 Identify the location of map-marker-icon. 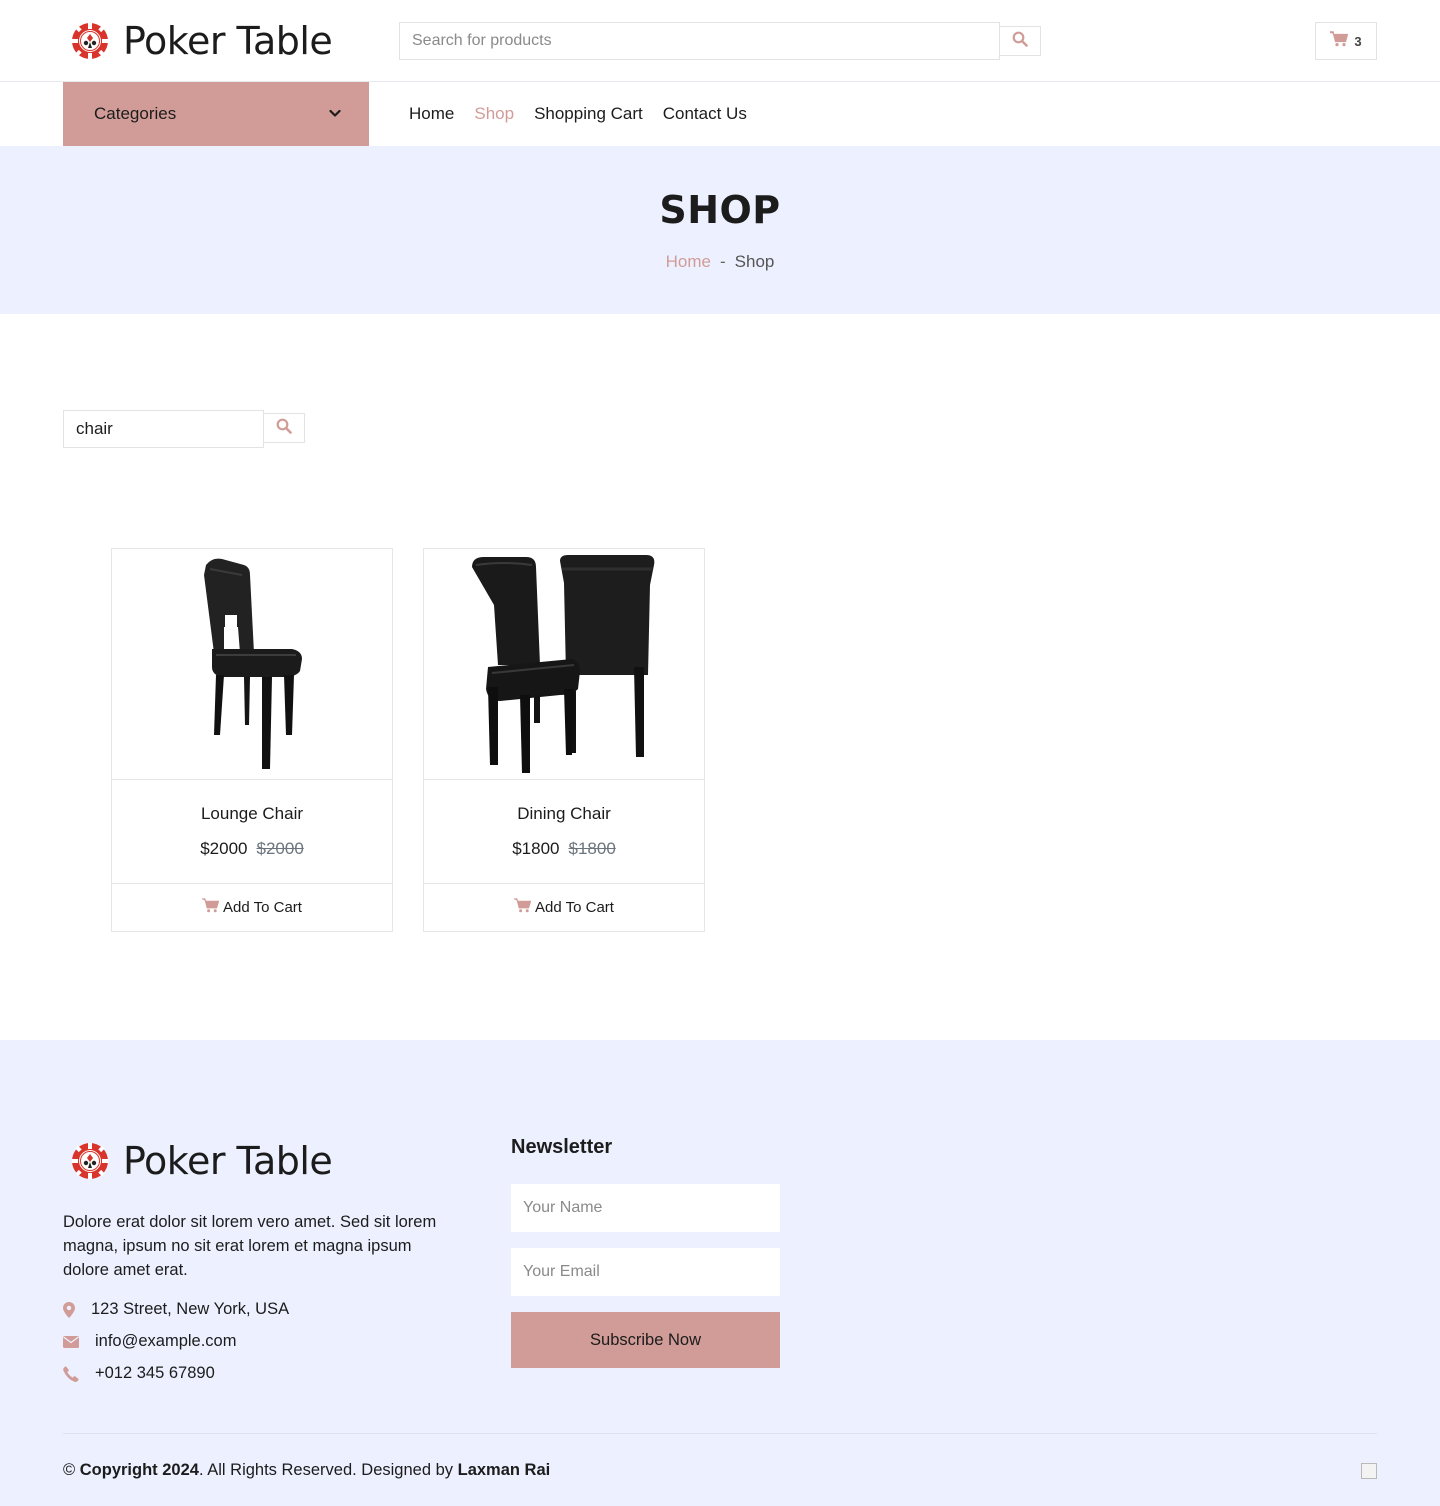
(77, 1309).